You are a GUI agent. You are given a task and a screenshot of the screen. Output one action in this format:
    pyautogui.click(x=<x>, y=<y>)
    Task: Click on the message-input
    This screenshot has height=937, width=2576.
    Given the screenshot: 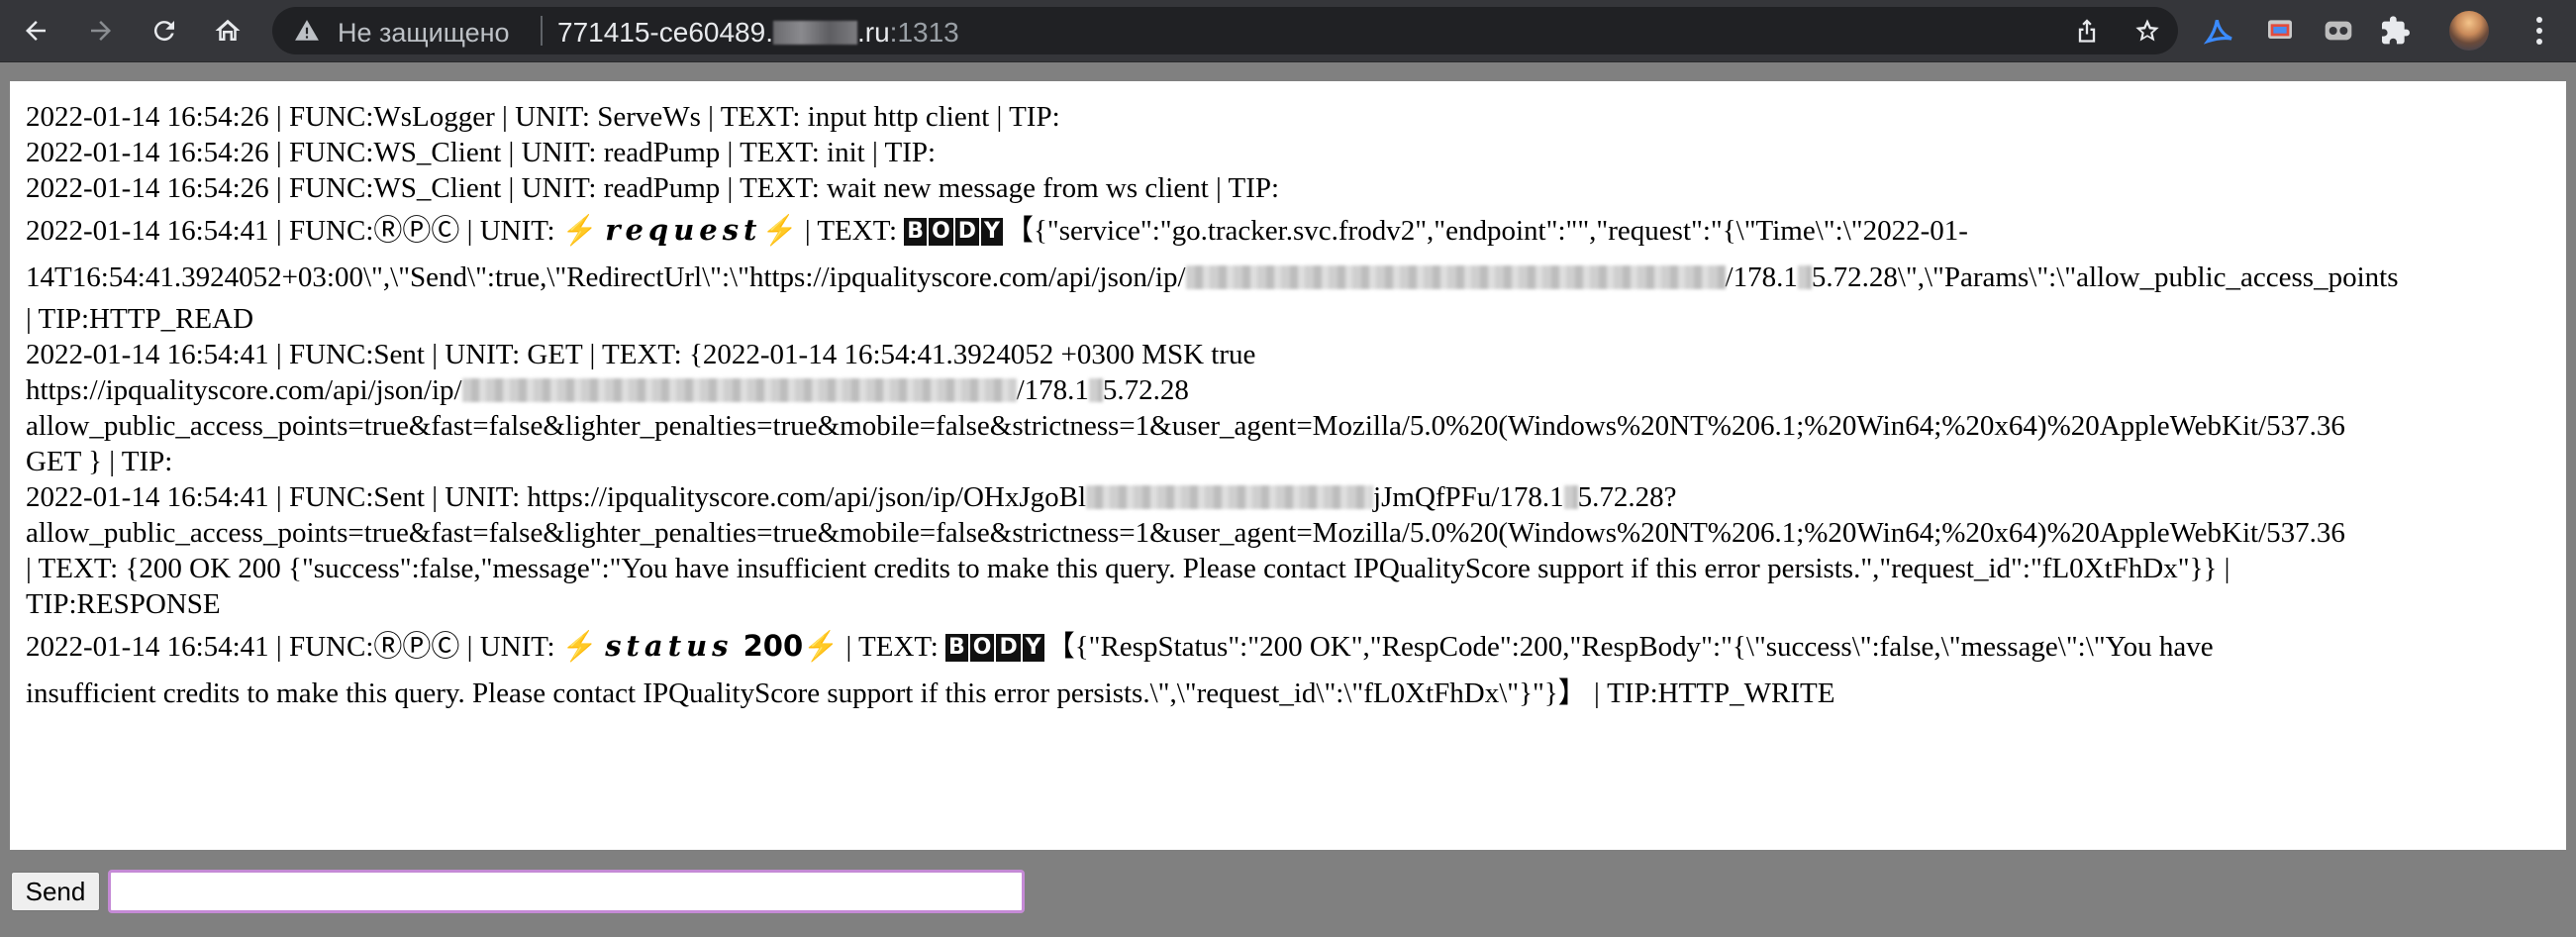 What is the action you would take?
    pyautogui.click(x=566, y=892)
    